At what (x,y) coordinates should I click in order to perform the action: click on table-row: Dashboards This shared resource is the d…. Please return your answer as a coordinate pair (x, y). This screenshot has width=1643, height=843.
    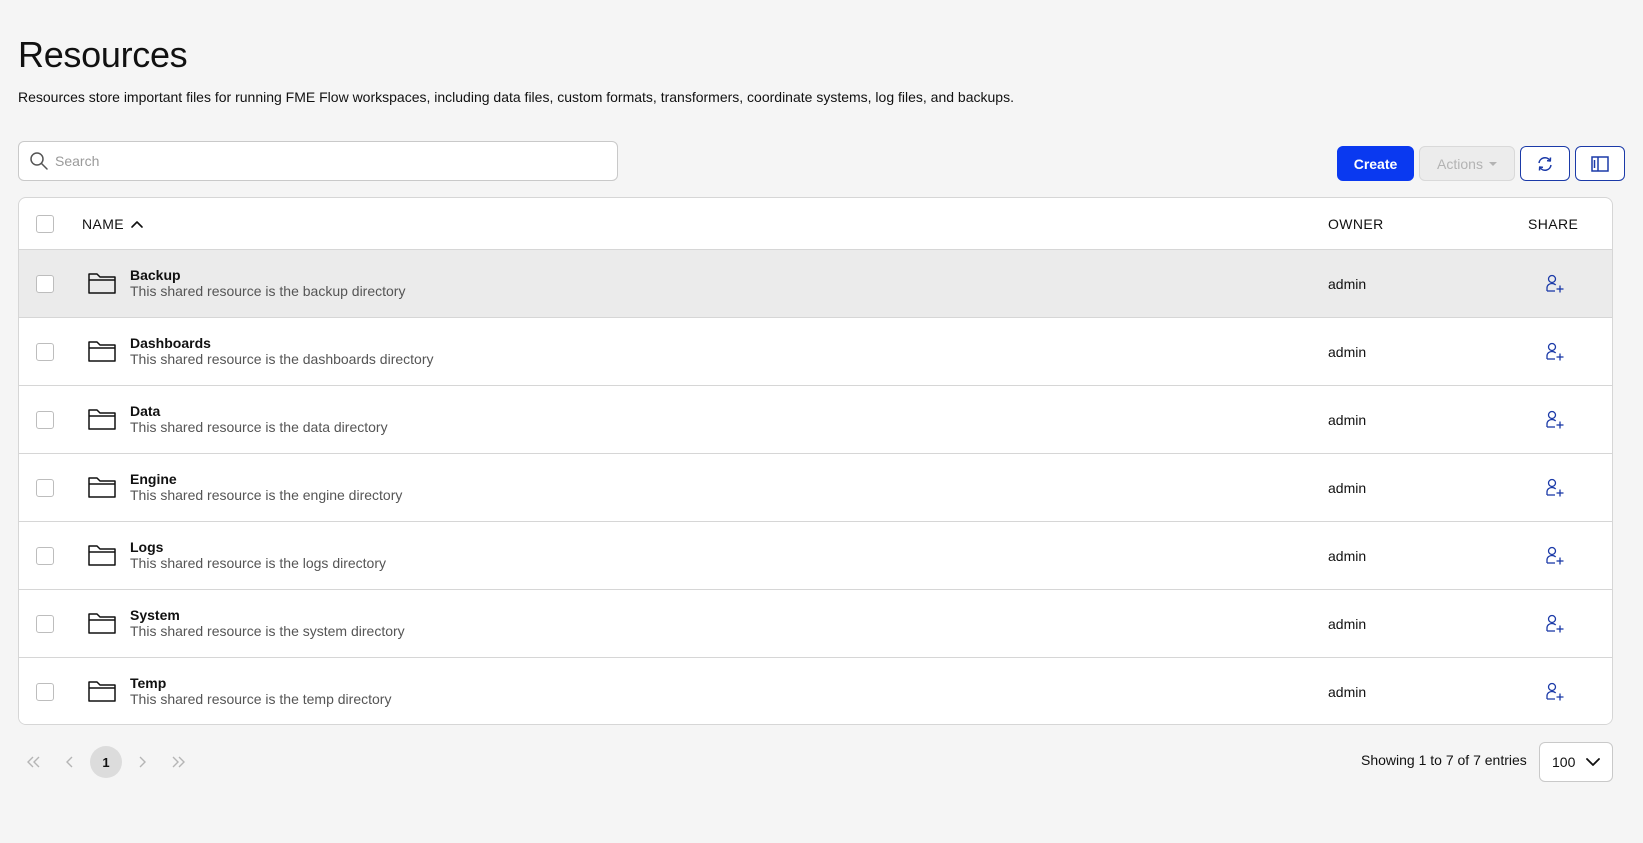
    Looking at the image, I should click on (815, 352).